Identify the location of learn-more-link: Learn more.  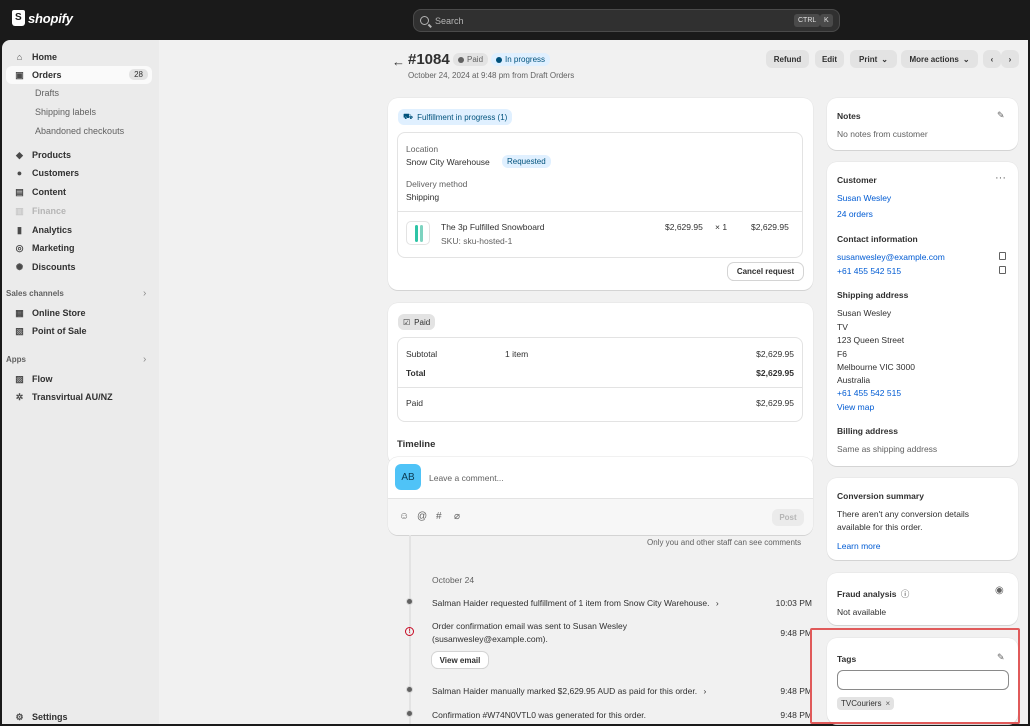
(858, 546).